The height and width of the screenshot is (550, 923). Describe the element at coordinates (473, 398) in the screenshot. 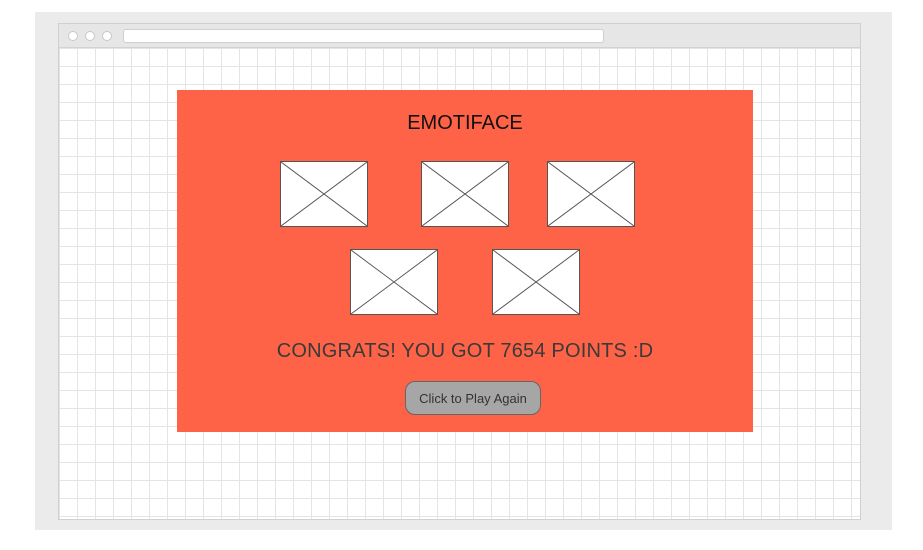

I see `play-again-button: Click to Play Again` at that location.